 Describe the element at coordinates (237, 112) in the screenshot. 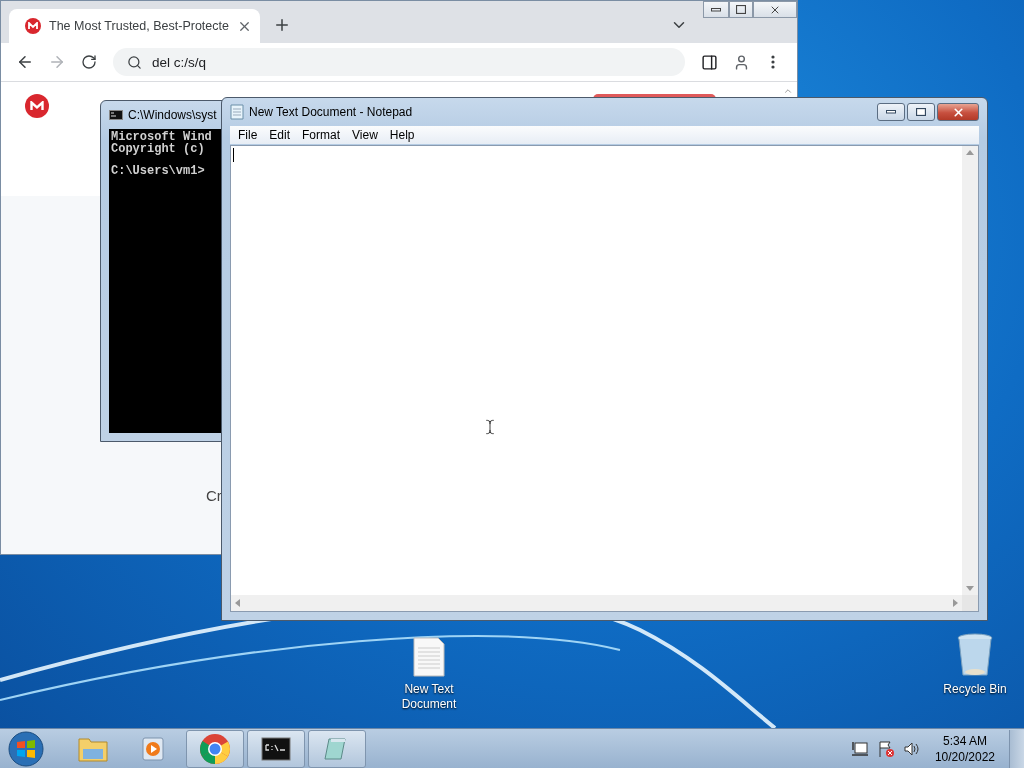

I see `notepad-icon` at that location.